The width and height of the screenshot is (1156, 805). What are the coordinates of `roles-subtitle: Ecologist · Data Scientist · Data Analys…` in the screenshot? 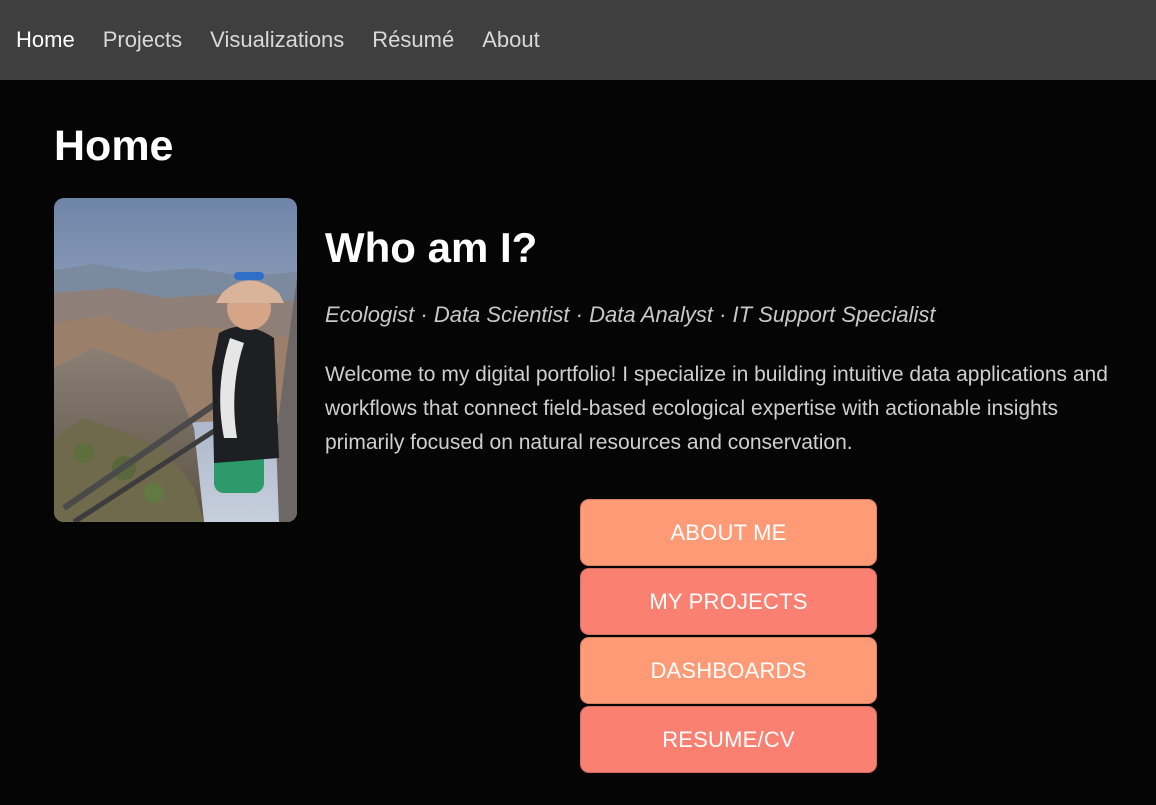 It's located at (630, 314).